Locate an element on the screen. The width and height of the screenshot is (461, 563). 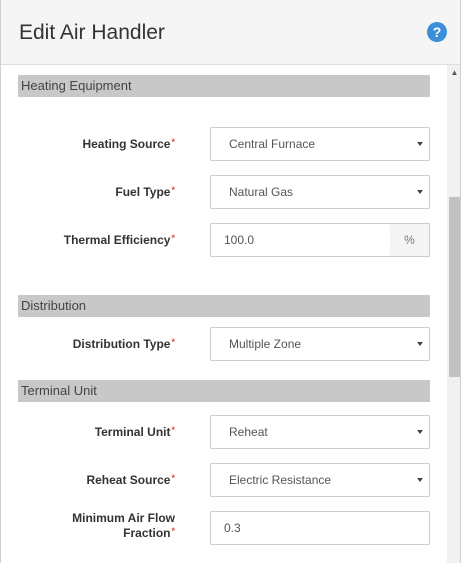
fuel-type-label: Fuel Type* is located at coordinates (90, 192).